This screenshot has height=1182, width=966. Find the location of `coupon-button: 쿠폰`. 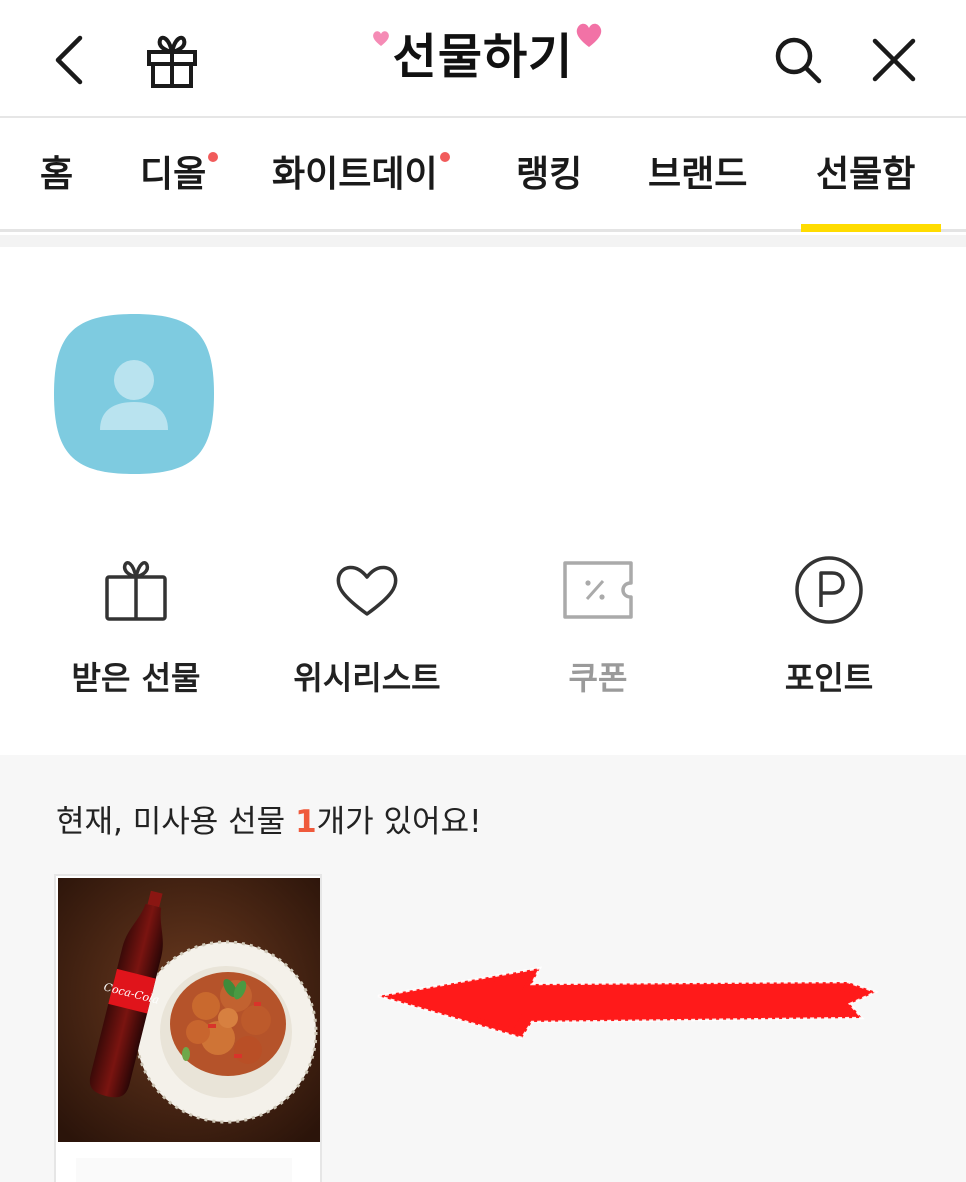

coupon-button: 쿠폰 is located at coordinates (598, 630).